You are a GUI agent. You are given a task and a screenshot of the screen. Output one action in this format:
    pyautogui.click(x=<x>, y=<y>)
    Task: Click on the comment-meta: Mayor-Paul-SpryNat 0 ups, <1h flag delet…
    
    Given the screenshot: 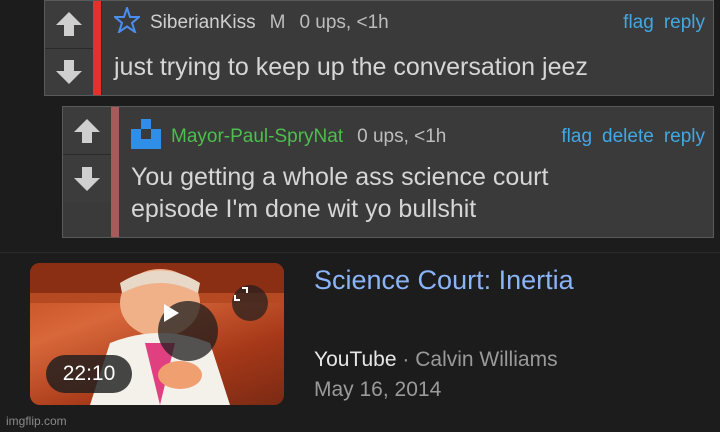 What is the action you would take?
    pyautogui.click(x=418, y=137)
    